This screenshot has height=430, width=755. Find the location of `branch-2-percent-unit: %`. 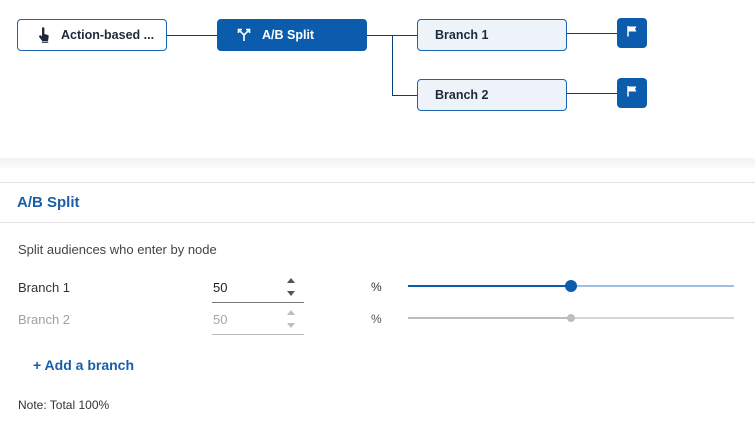

branch-2-percent-unit: % is located at coordinates (376, 319).